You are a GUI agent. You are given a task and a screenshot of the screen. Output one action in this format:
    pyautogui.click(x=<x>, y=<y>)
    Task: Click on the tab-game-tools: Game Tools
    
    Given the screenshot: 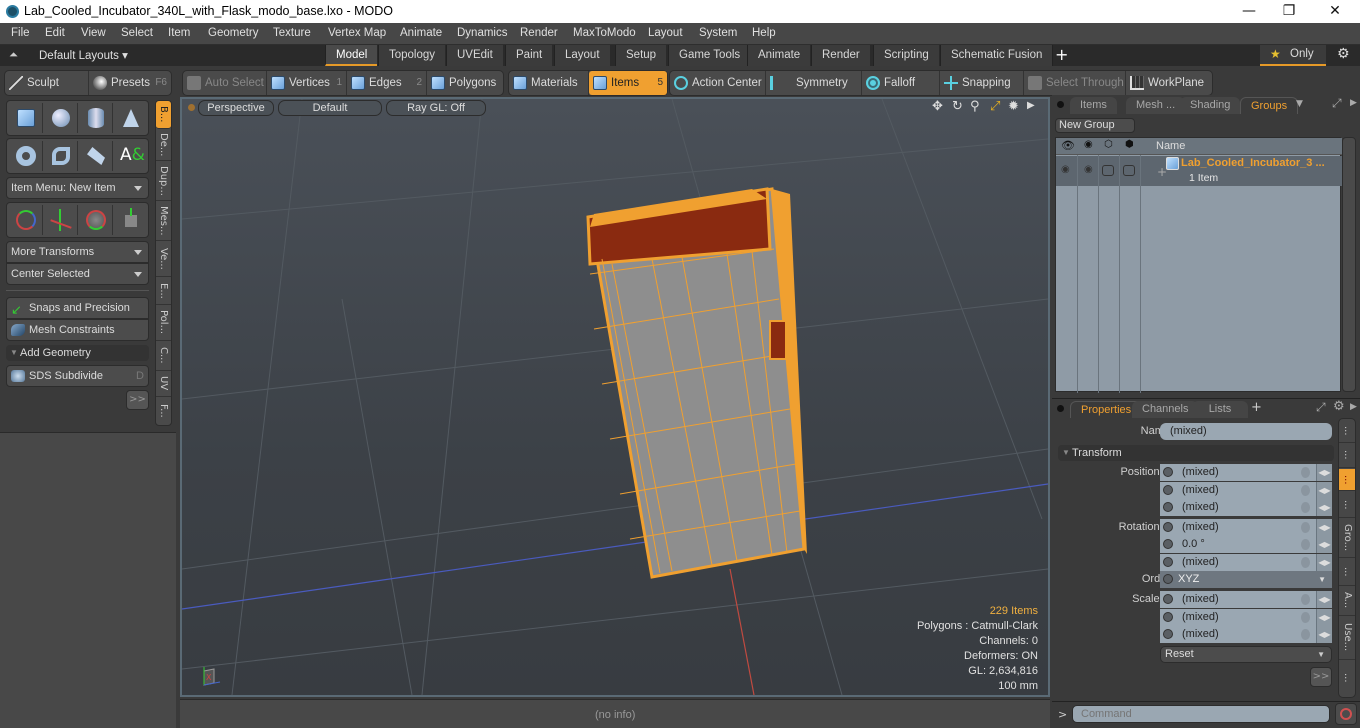 What is the action you would take?
    pyautogui.click(x=709, y=55)
    